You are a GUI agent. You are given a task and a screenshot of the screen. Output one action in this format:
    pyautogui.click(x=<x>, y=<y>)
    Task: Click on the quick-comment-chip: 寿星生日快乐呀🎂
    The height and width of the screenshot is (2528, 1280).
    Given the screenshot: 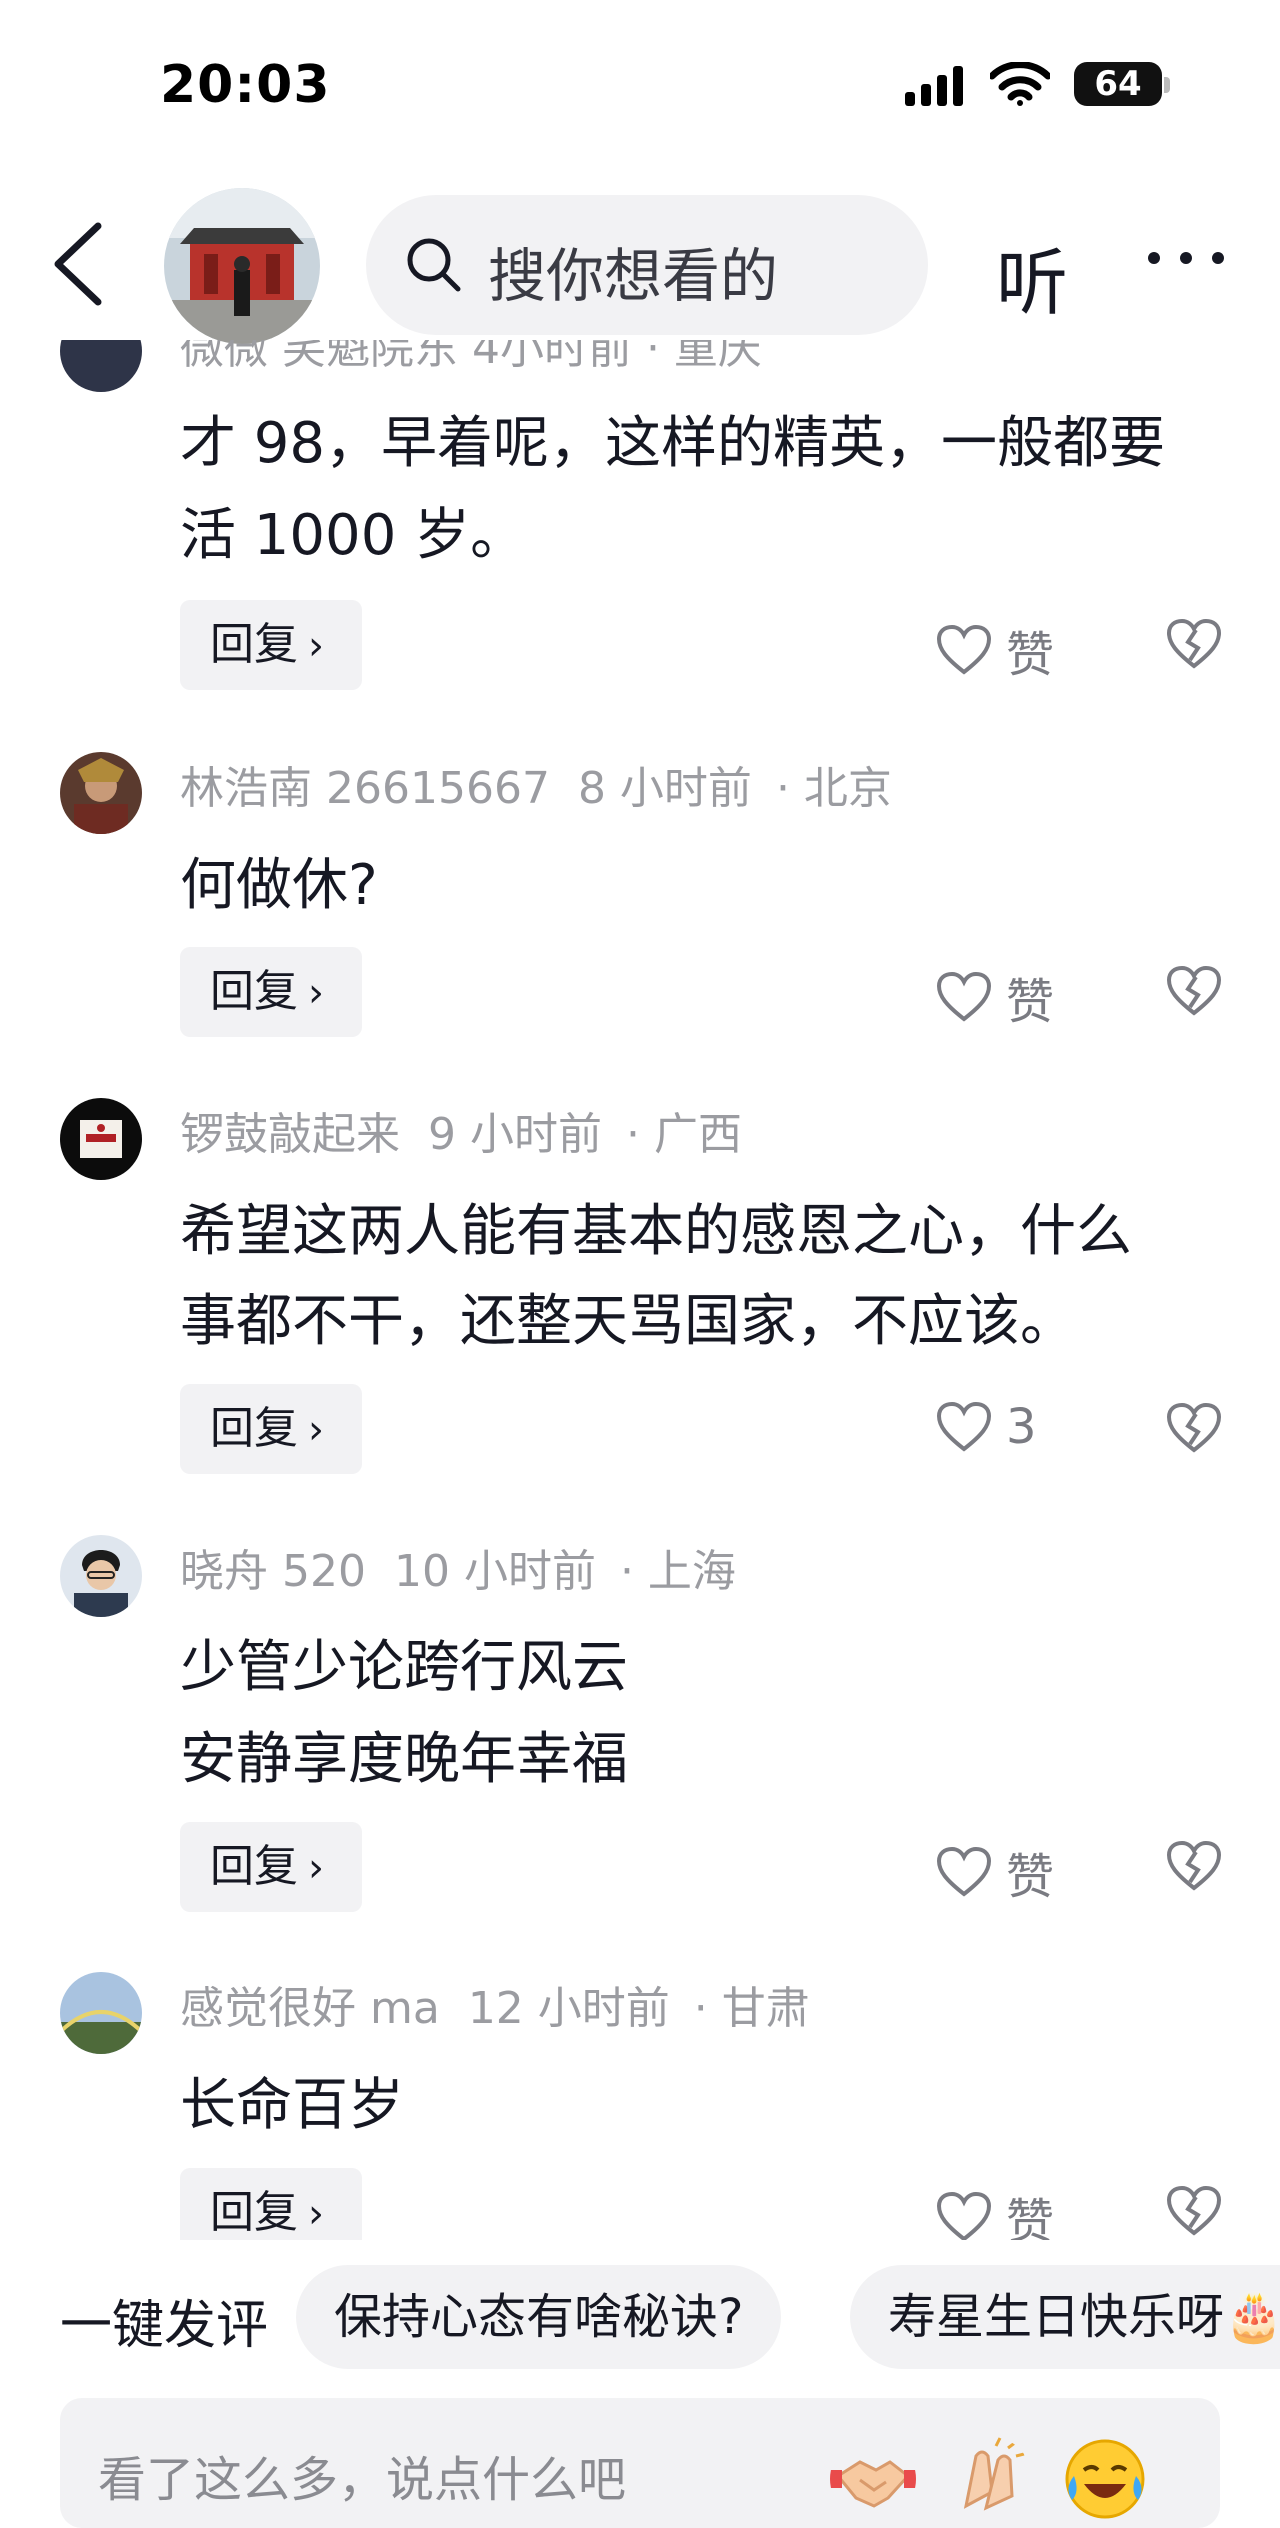 What is the action you would take?
    pyautogui.click(x=1065, y=2317)
    